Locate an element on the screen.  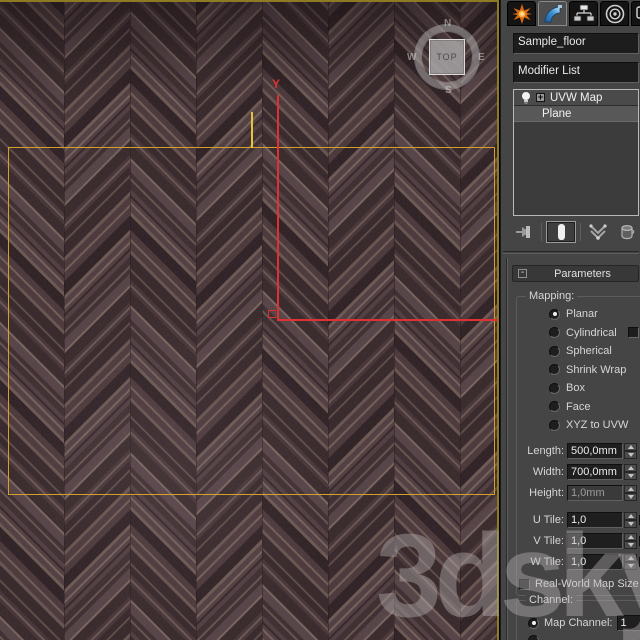
option-face: Face is located at coordinates (578, 407).